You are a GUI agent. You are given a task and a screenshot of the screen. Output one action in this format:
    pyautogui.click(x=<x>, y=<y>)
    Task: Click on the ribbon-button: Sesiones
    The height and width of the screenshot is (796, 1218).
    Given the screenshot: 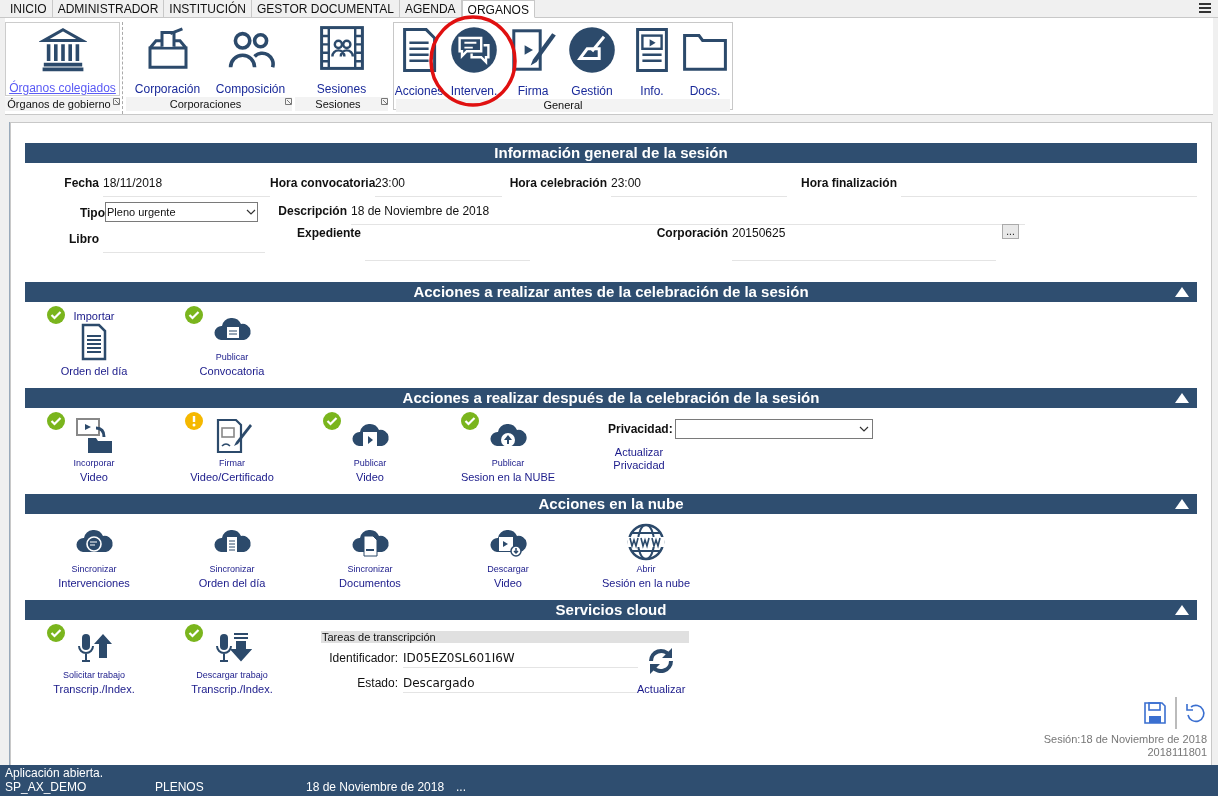 What is the action you would take?
    pyautogui.click(x=341, y=59)
    